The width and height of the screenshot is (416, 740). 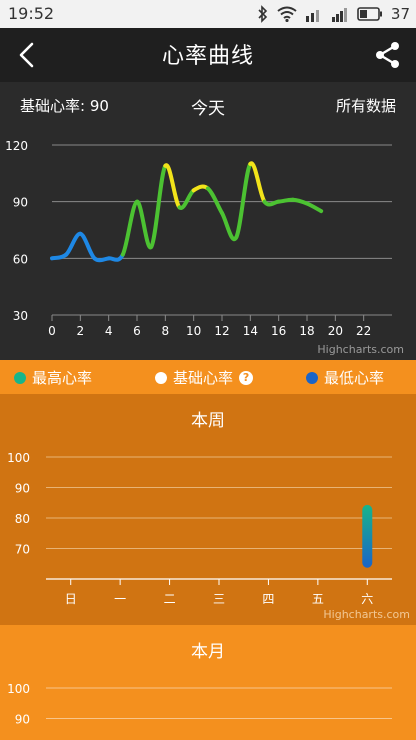 What do you see at coordinates (278, 331) in the screenshot?
I see `x-tick-label: 16` at bounding box center [278, 331].